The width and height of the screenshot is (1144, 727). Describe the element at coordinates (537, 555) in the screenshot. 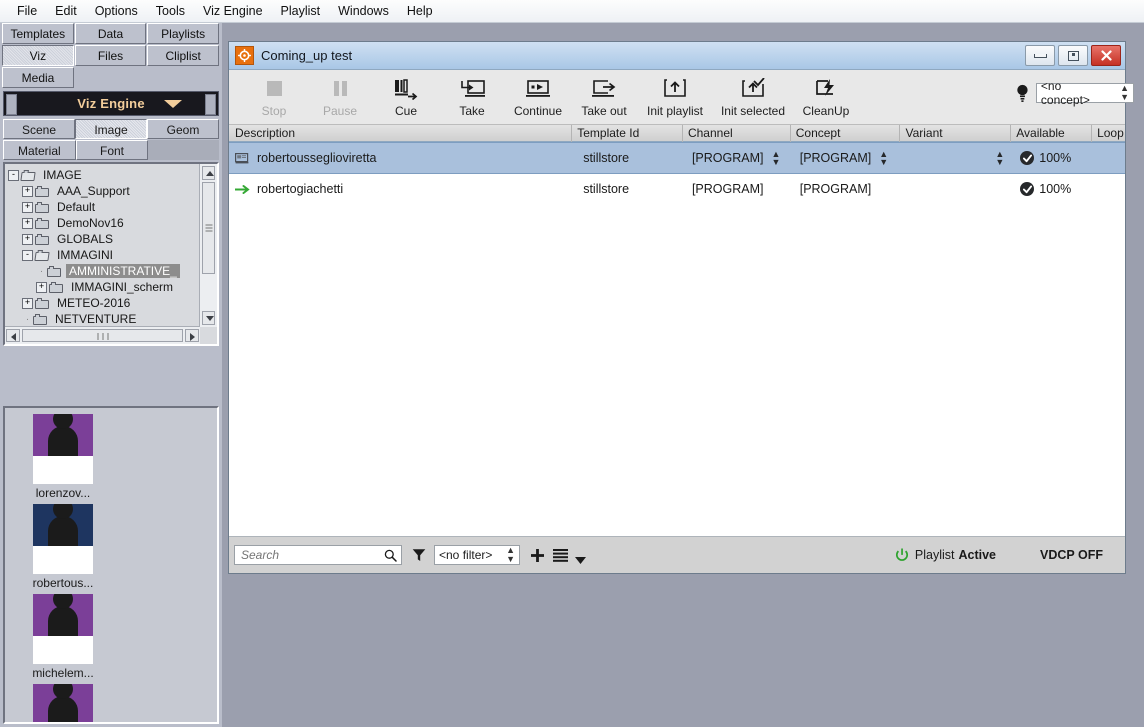

I see `add-item-button` at that location.